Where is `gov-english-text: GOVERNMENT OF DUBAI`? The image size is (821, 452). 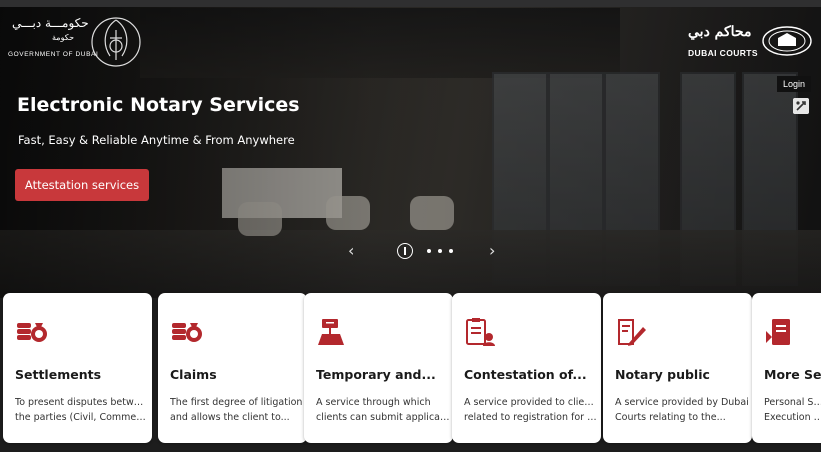 gov-english-text: GOVERNMENT OF DUBAI is located at coordinates (53, 54).